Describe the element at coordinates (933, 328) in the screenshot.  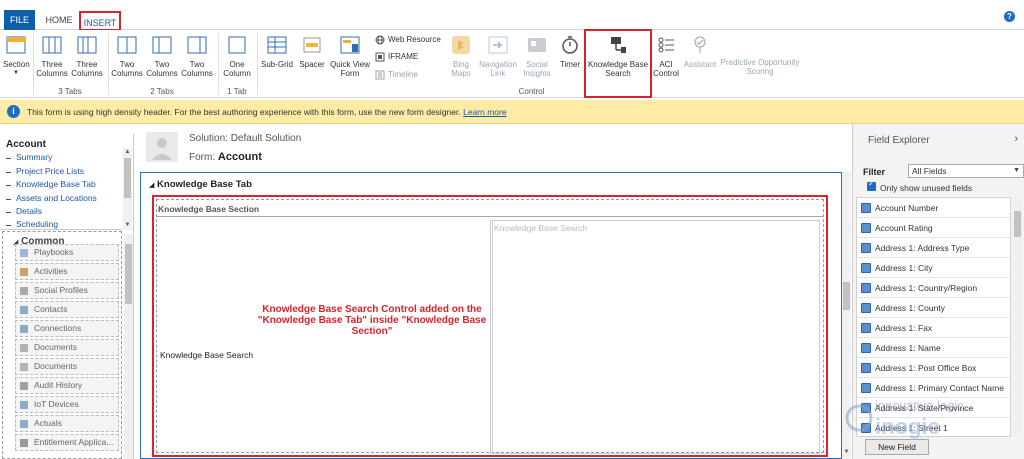
I see `field-item: Address 1: Fax` at that location.